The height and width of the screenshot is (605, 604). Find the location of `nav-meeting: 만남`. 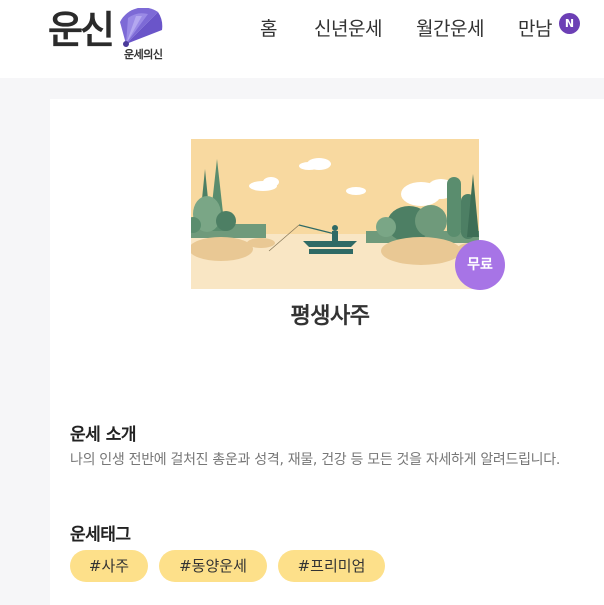

nav-meeting: 만남 is located at coordinates (535, 29).